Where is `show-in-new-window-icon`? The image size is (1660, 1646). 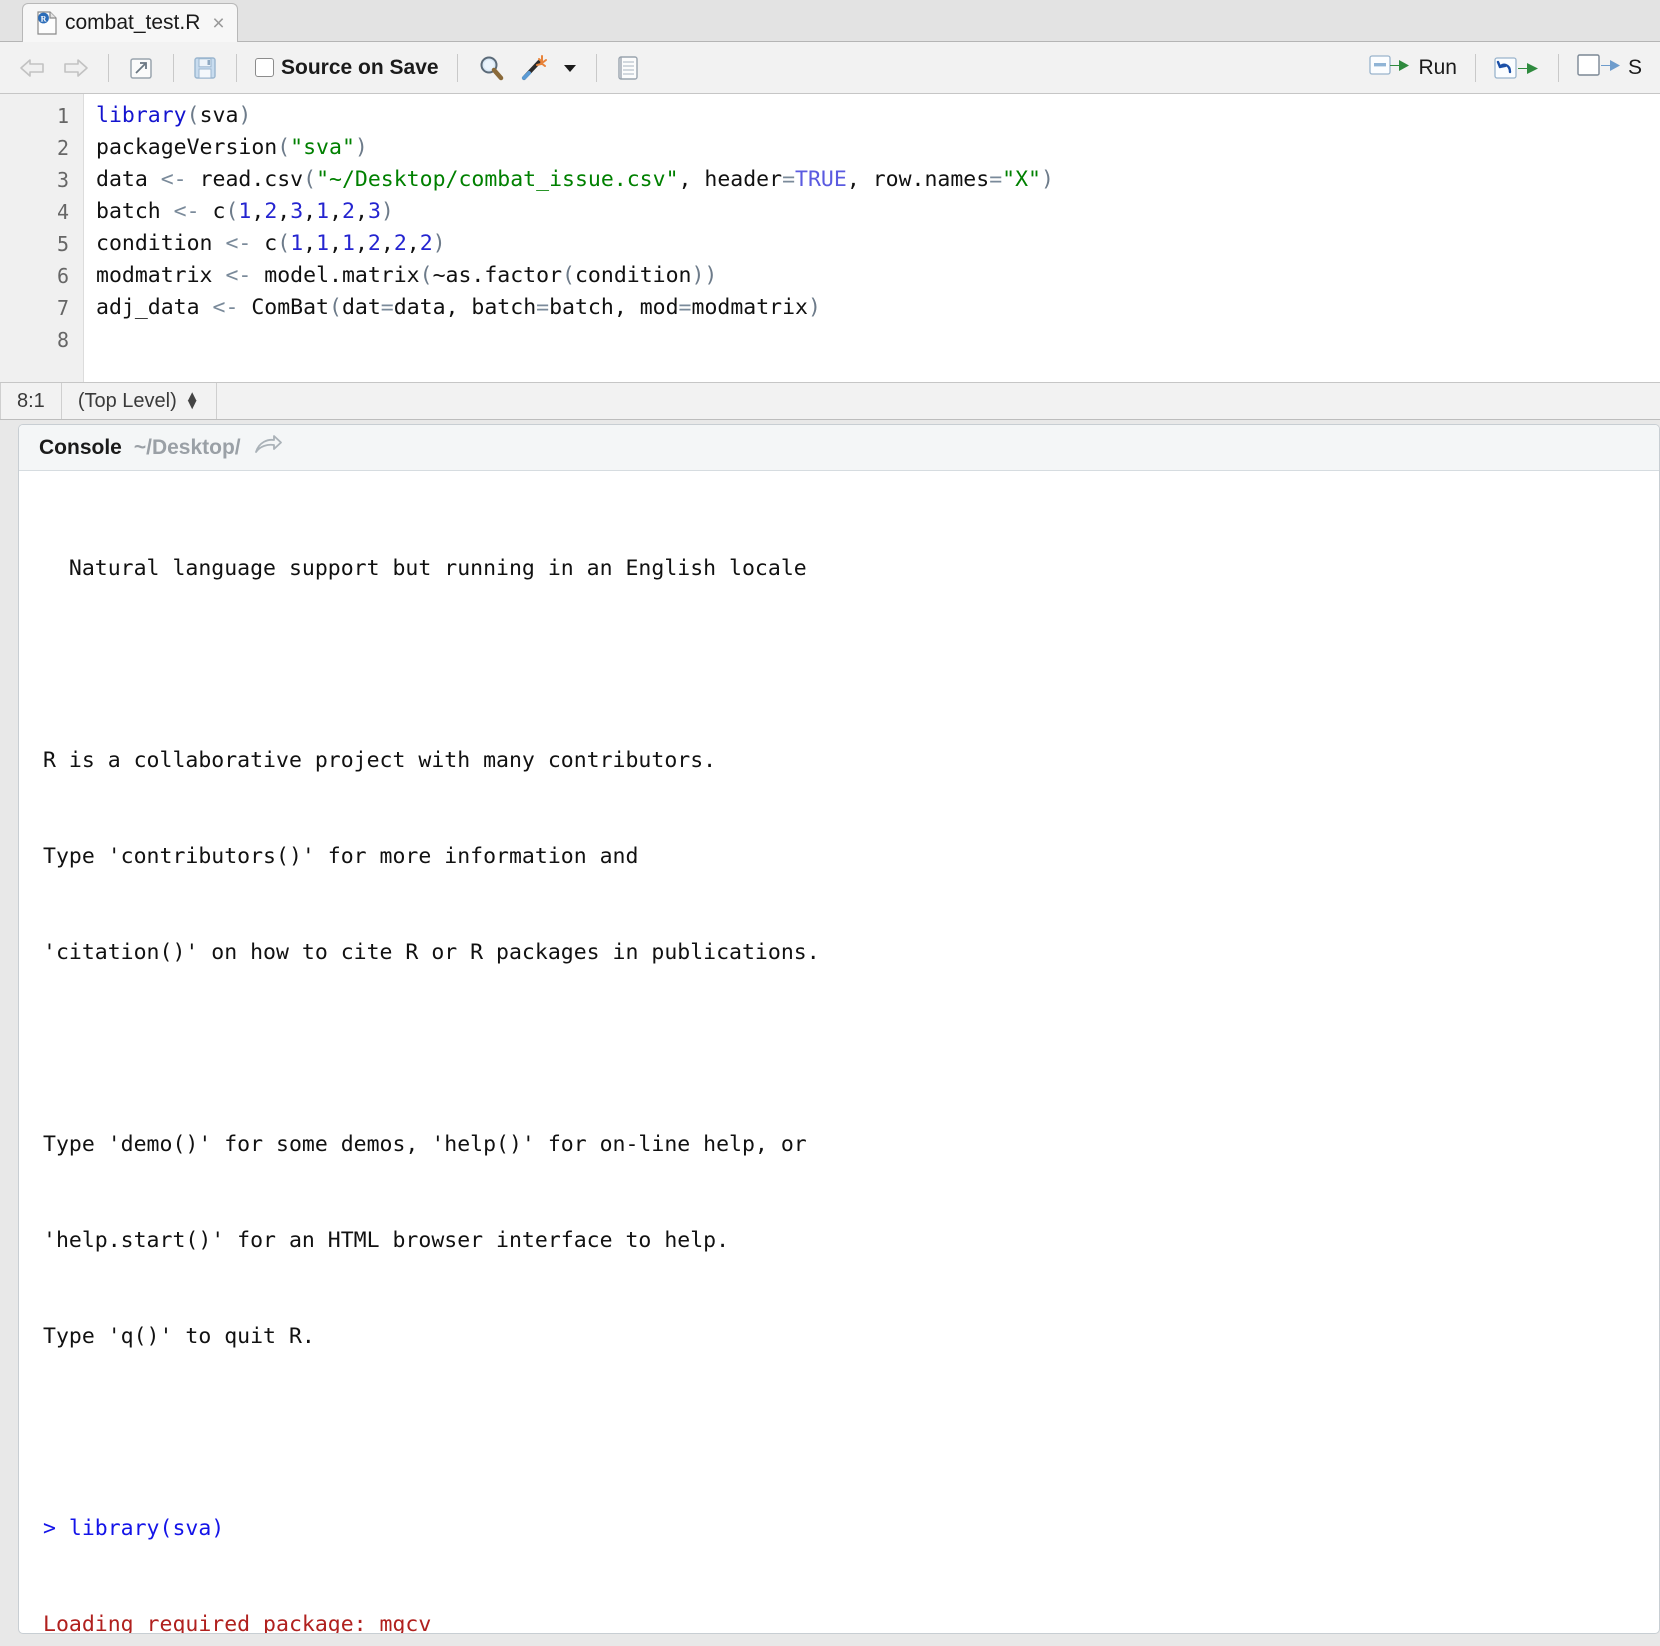 show-in-new-window-icon is located at coordinates (141, 68).